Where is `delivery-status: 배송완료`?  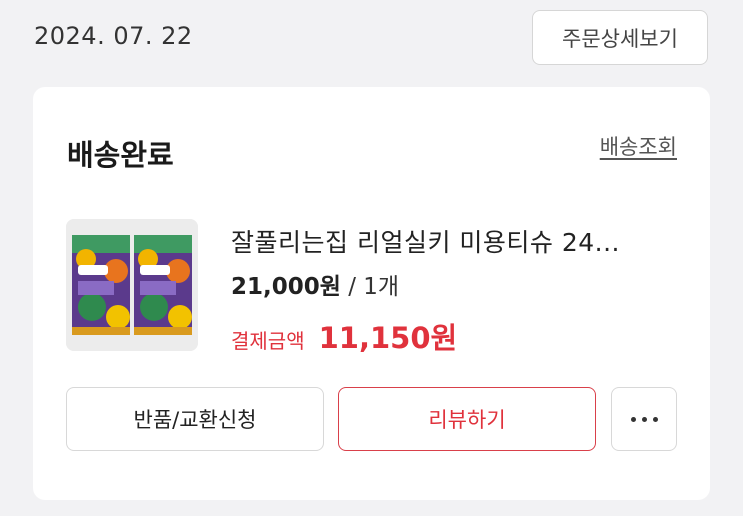
delivery-status: 배송완료 is located at coordinates (120, 155).